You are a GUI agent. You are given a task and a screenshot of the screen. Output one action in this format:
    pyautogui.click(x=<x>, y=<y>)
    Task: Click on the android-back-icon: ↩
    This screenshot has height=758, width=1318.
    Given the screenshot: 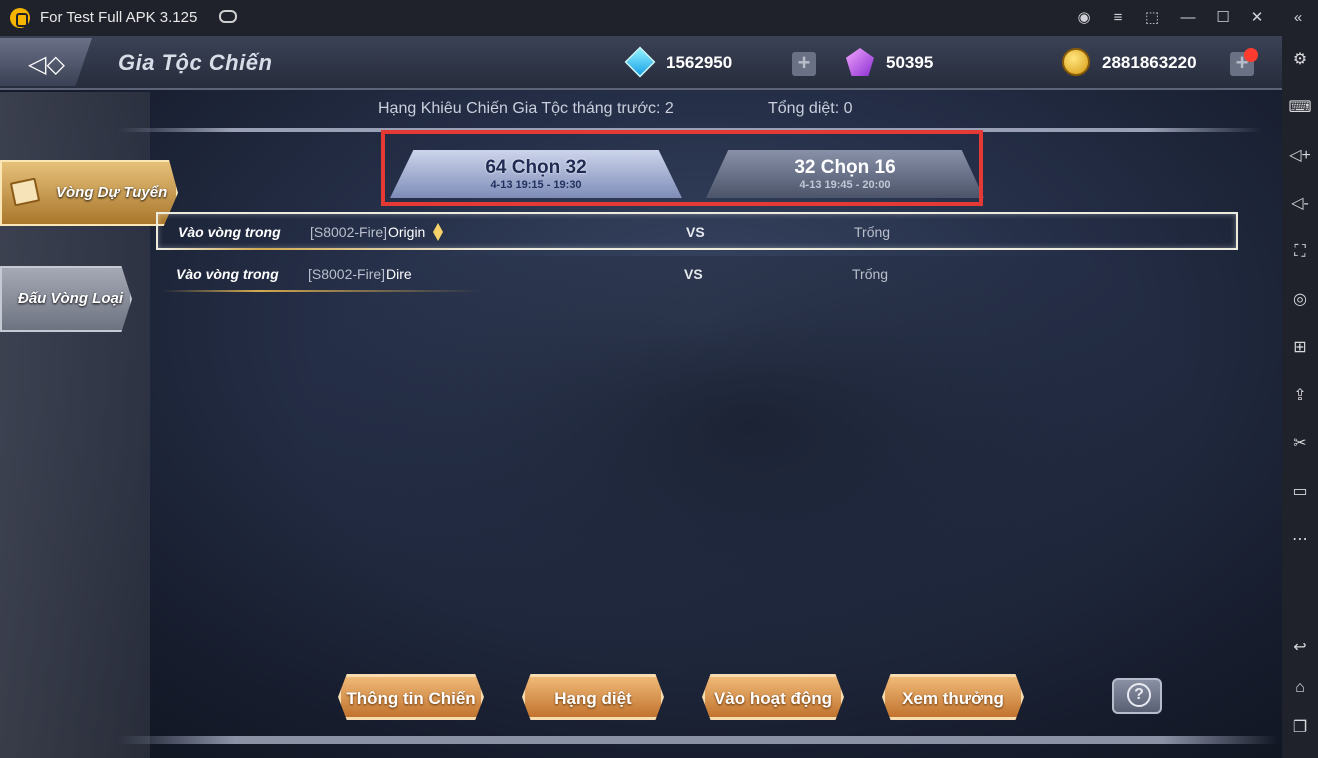 What is the action you would take?
    pyautogui.click(x=1300, y=648)
    